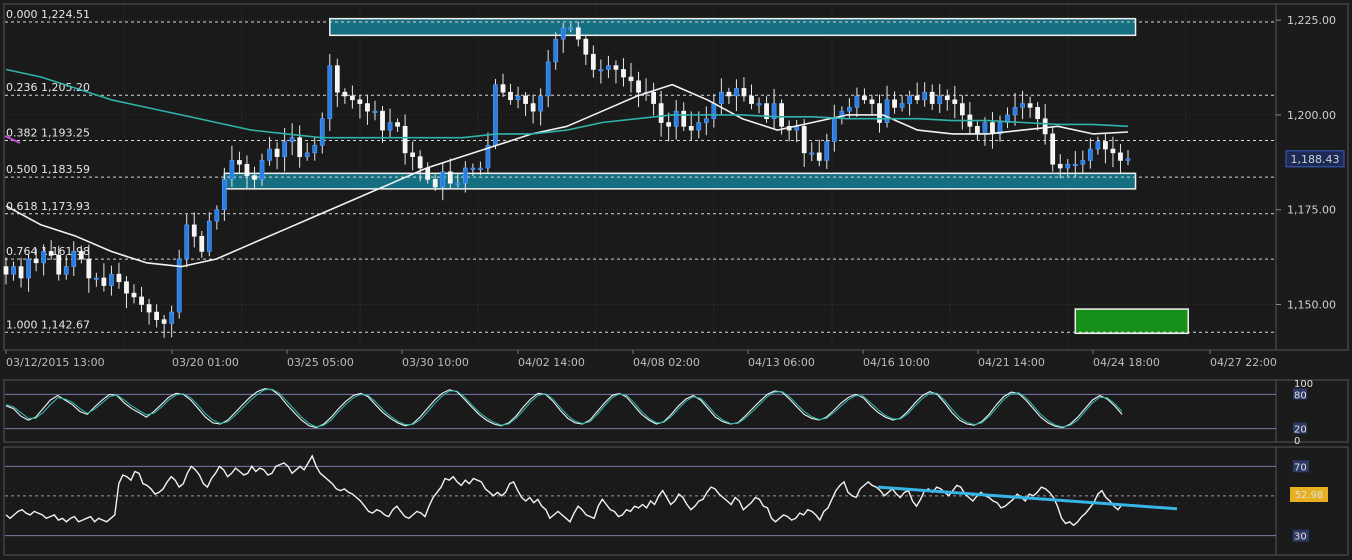 The image size is (1352, 560). Describe the element at coordinates (1315, 159) in the screenshot. I see `current-price-tag: 1,188.43` at that location.